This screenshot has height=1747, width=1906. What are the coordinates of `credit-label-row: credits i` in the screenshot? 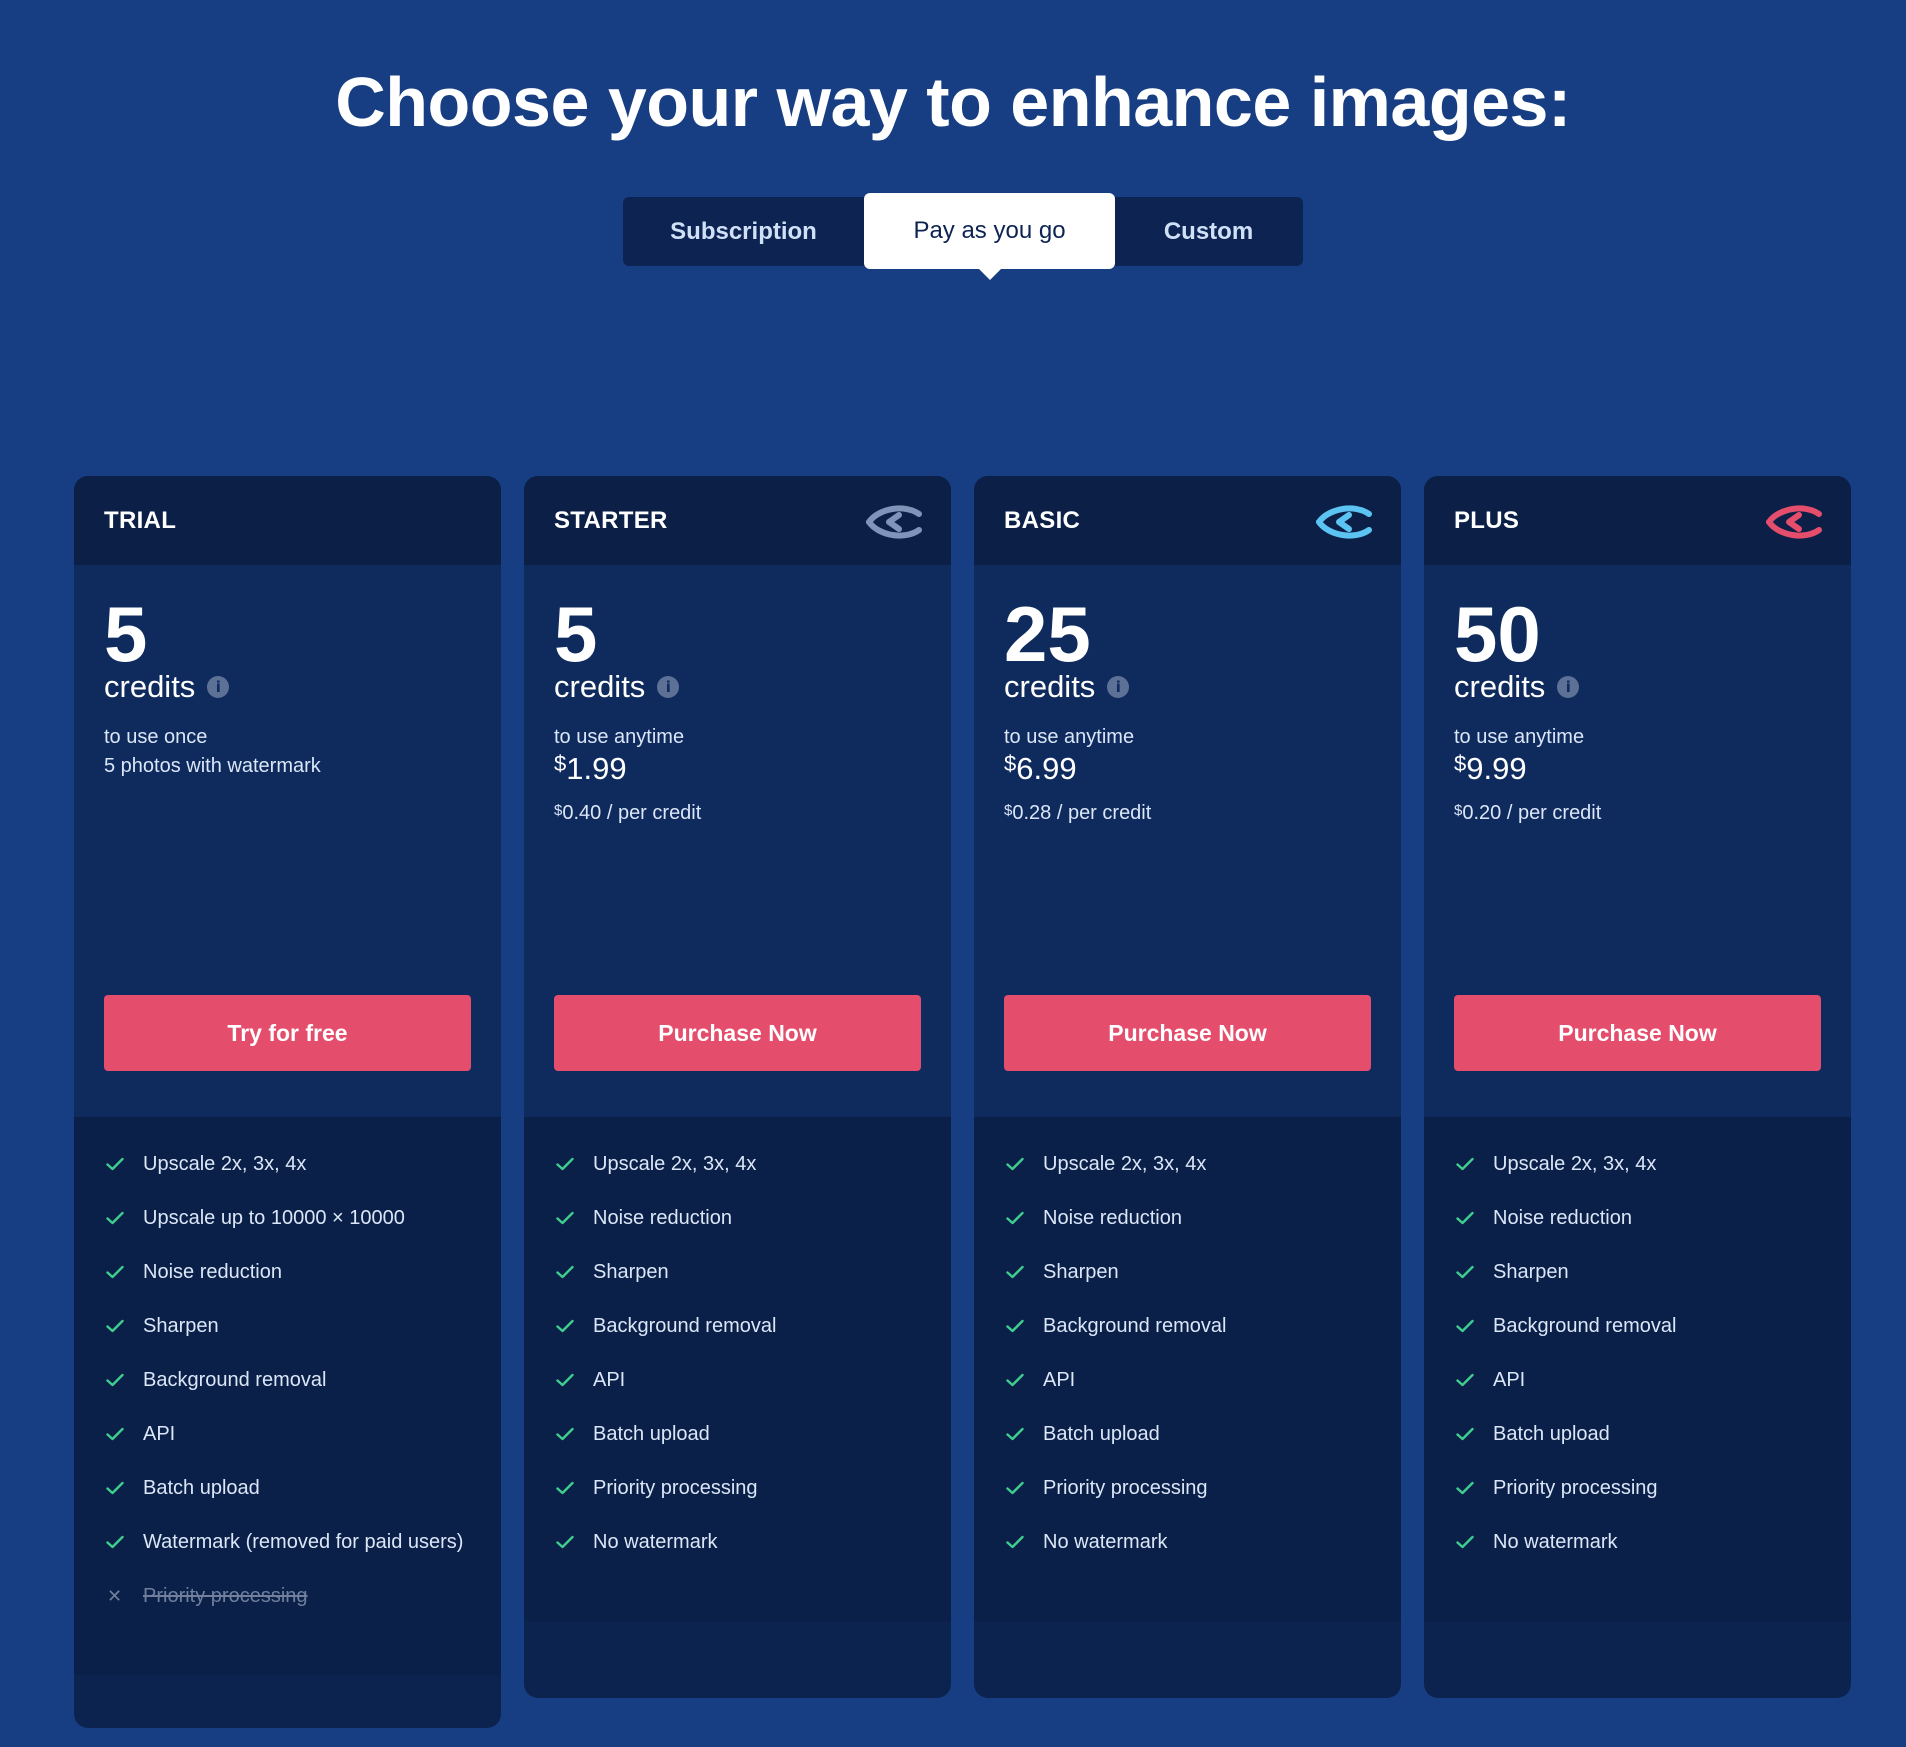 It's located at (1067, 687).